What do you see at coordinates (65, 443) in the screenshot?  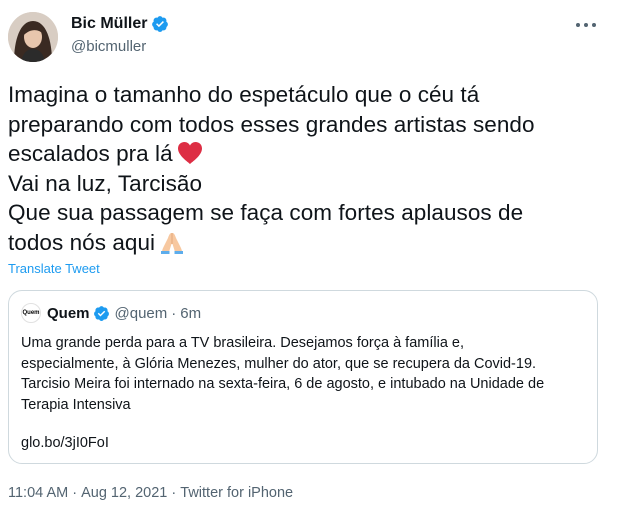 I see `quoted-link: glo.bo/3jI0FoI` at bounding box center [65, 443].